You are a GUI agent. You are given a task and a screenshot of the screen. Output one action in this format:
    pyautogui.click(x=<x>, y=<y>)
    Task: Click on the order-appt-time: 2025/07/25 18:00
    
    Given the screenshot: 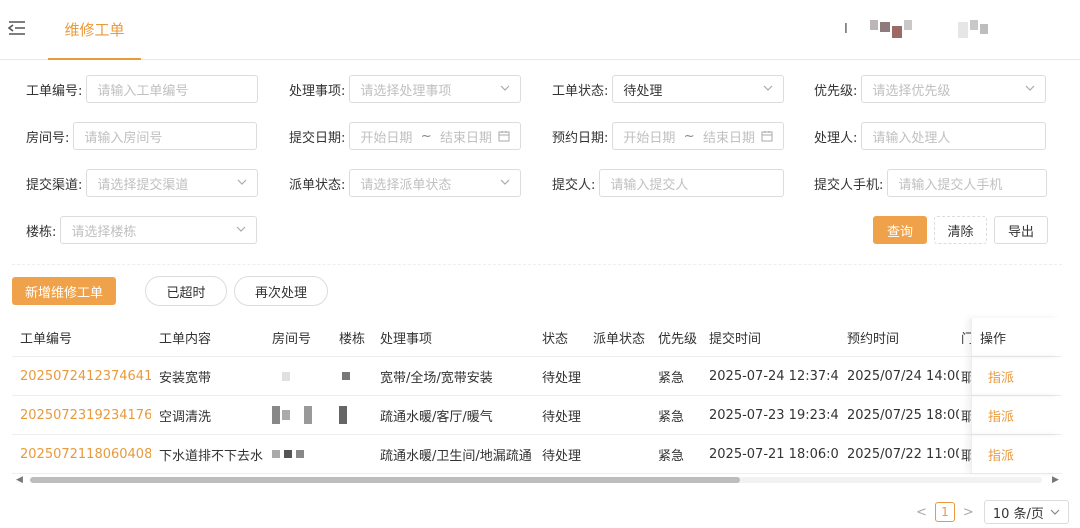 What is the action you would take?
    pyautogui.click(x=903, y=415)
    